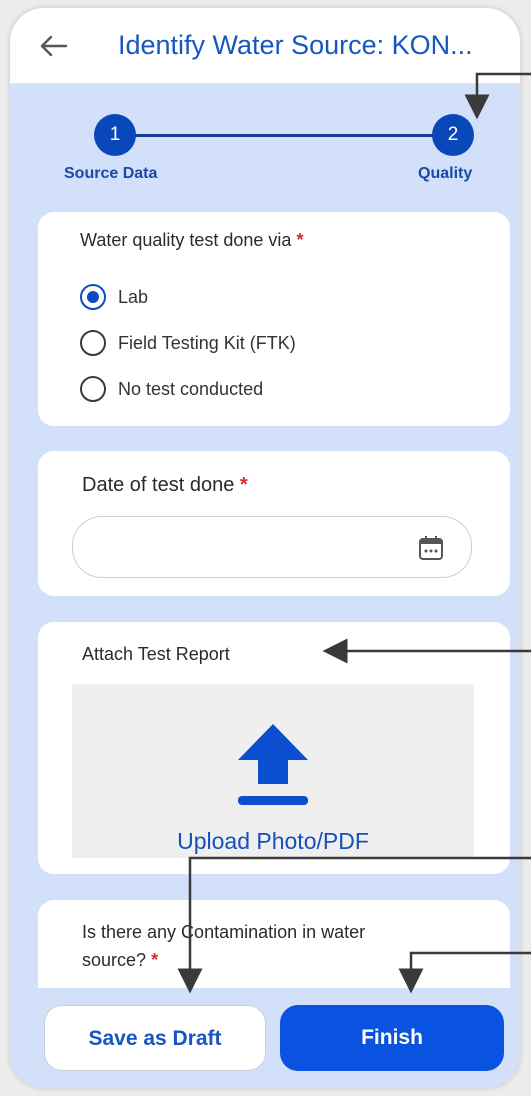  Describe the element at coordinates (272, 547) in the screenshot. I see `date-field` at that location.